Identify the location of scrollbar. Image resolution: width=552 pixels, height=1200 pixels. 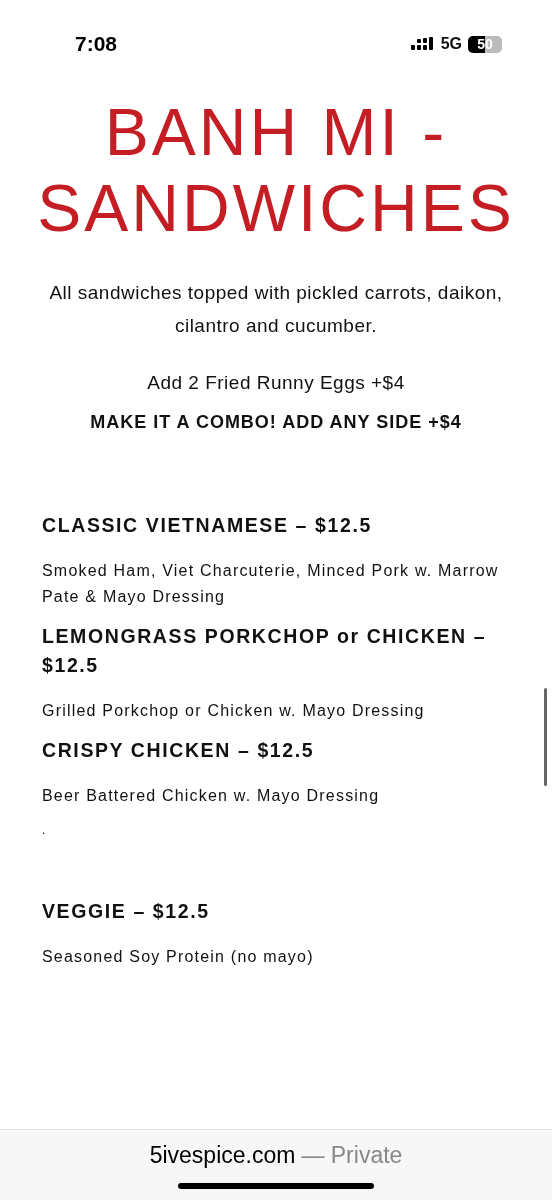
(545, 737).